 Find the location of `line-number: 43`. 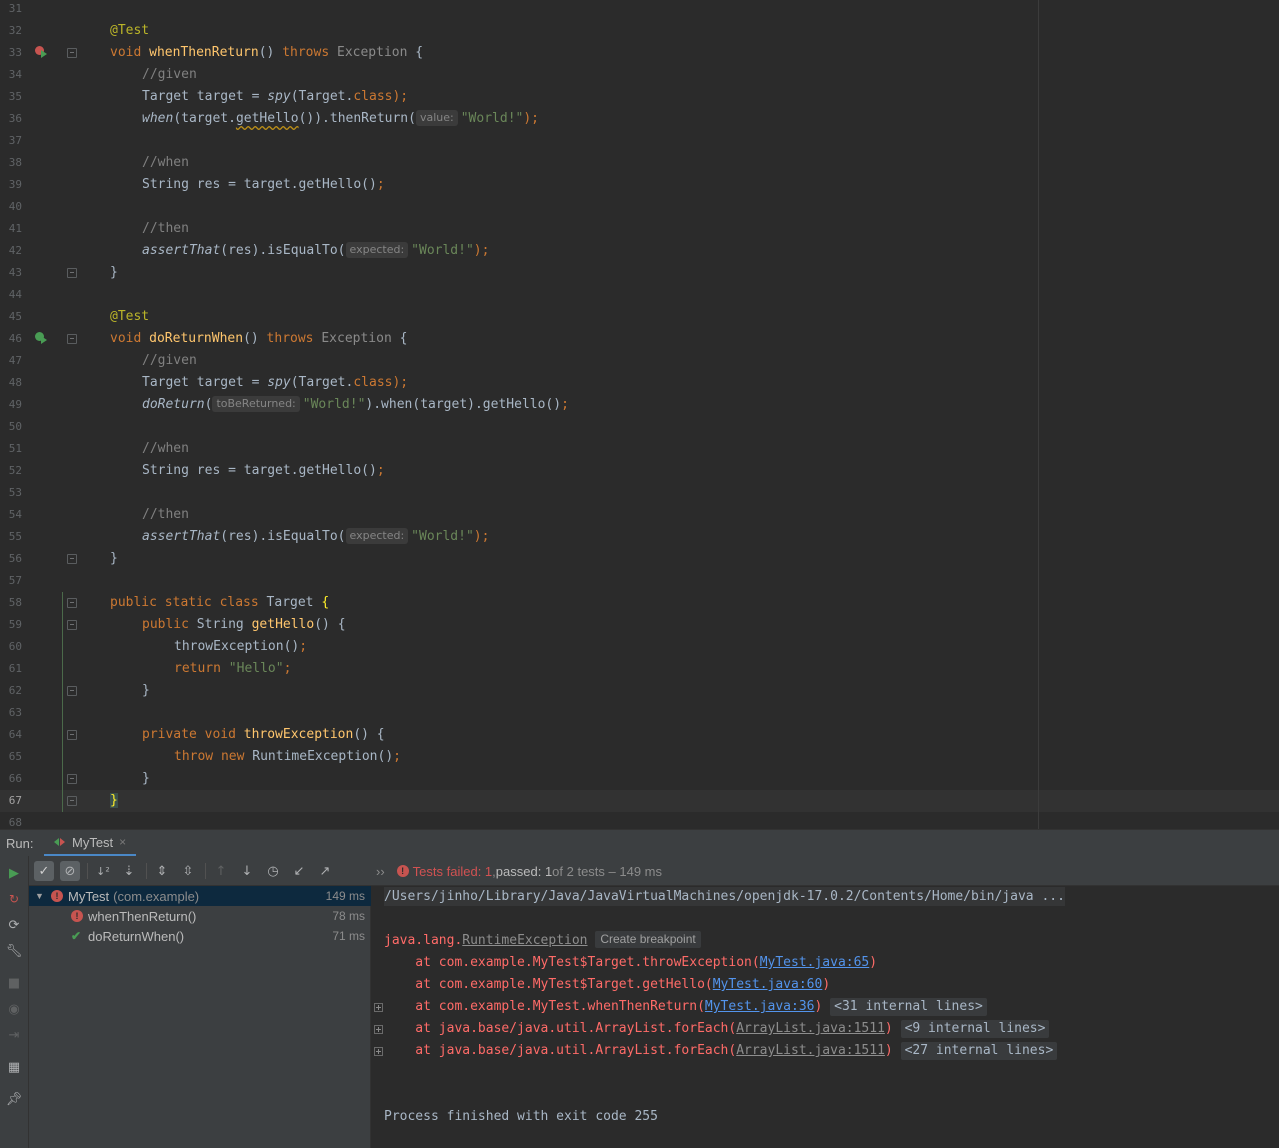

line-number: 43 is located at coordinates (11, 273).